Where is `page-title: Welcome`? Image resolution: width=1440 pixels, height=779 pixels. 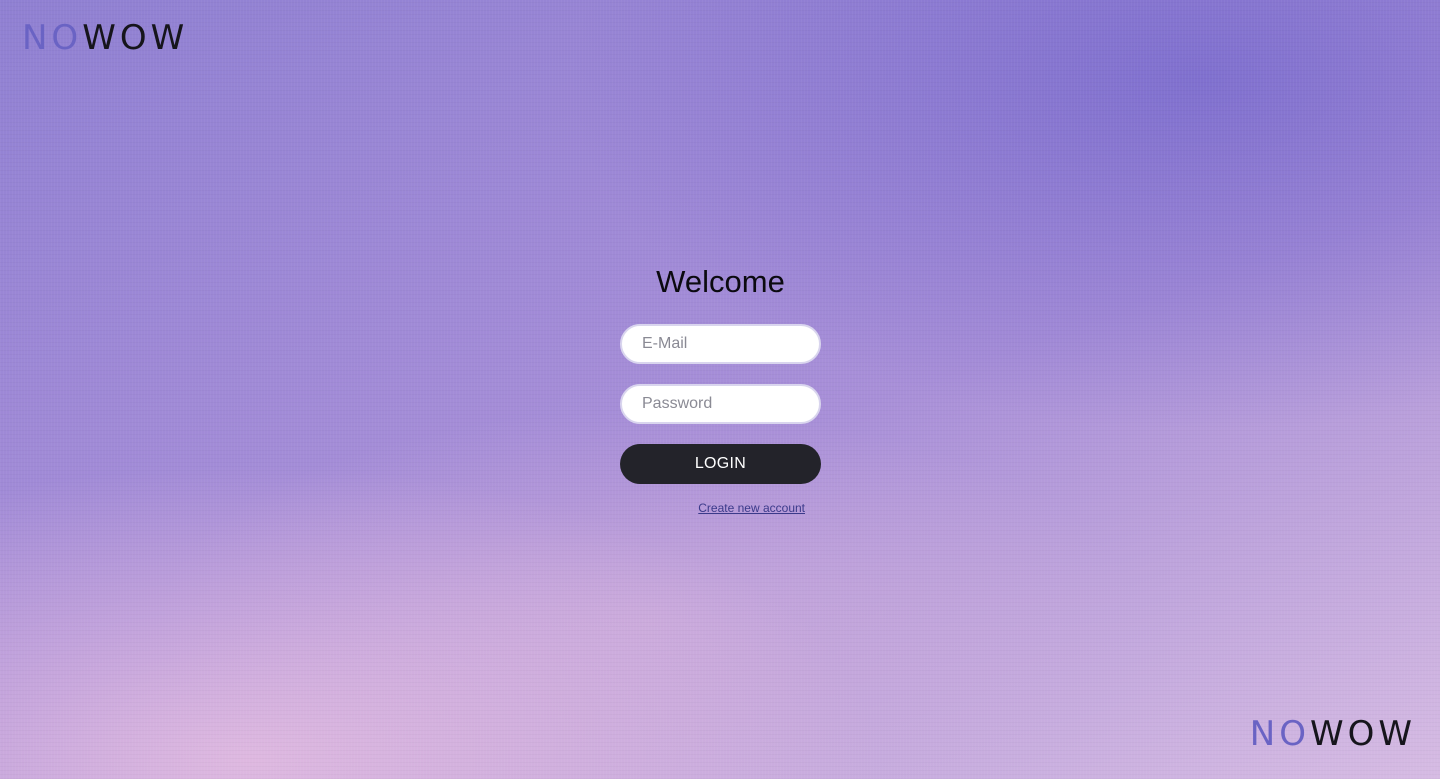
page-title: Welcome is located at coordinates (720, 281).